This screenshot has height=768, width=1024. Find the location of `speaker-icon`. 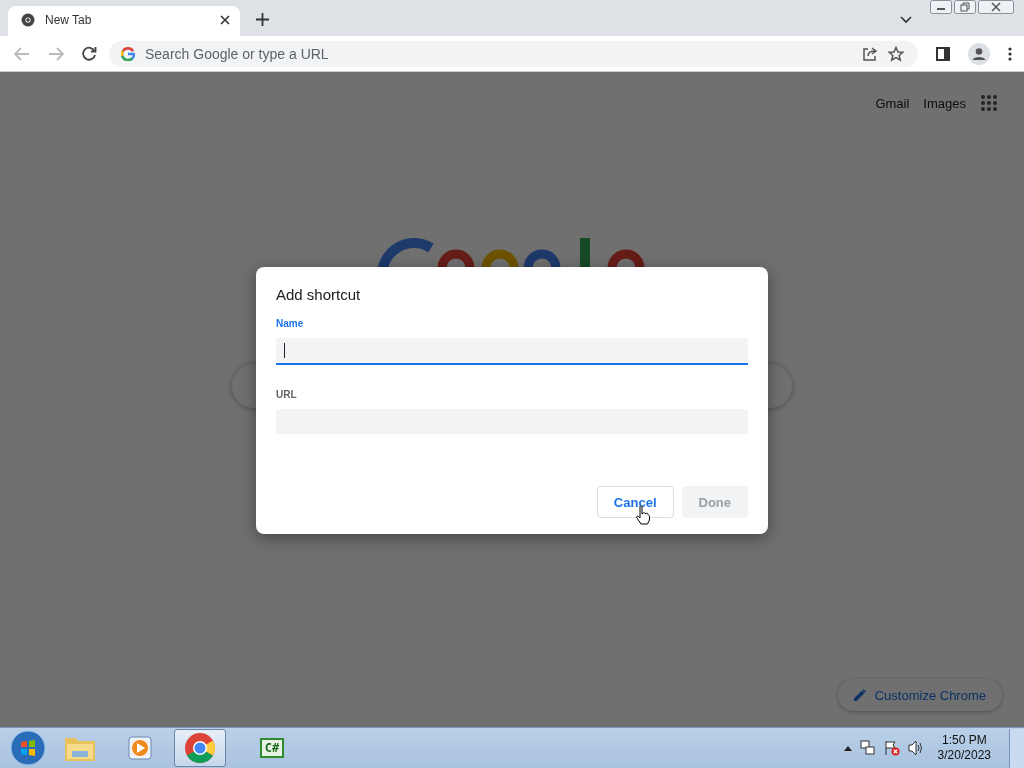

speaker-icon is located at coordinates (915, 748).